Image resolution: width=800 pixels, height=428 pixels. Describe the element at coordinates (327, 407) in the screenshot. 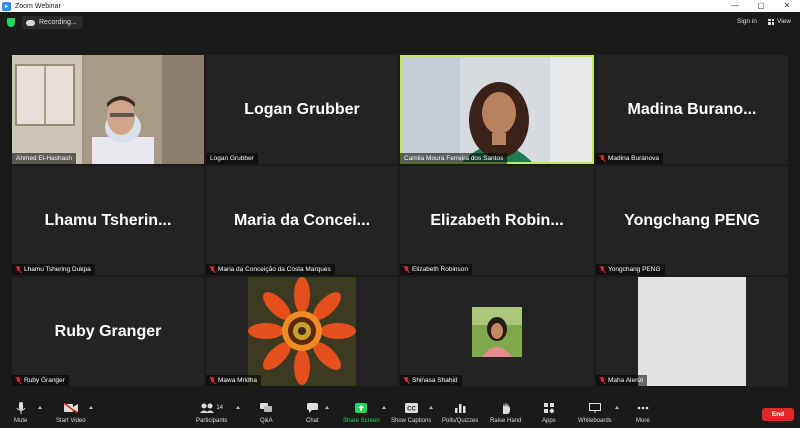

I see `chat-options-caret` at that location.